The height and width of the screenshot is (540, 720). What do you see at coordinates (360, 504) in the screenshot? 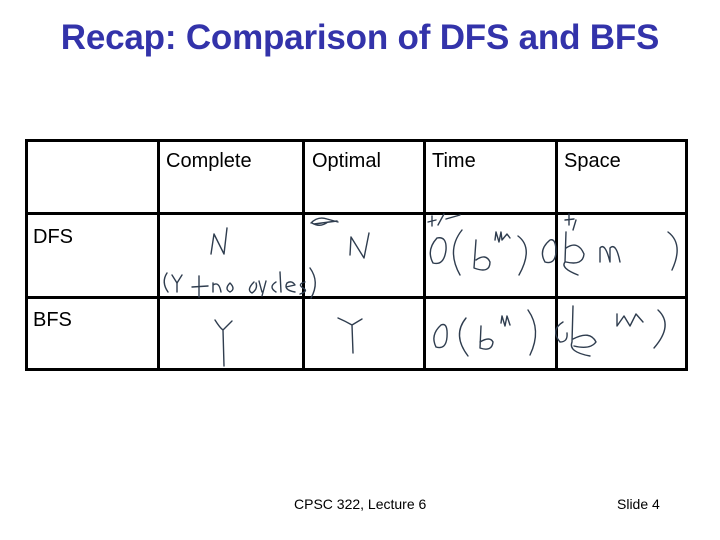
I see `footer-course: CPSC 322, Lecture 6` at bounding box center [360, 504].